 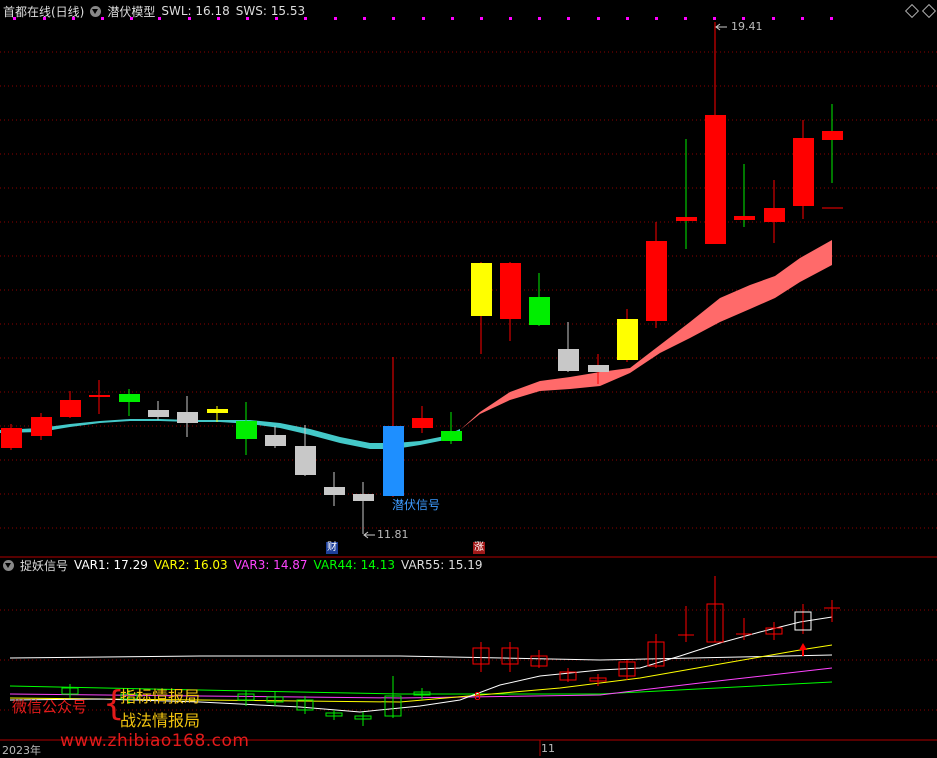 I want to click on watermark-site: www.zhibiao168.com, so click(x=154, y=741).